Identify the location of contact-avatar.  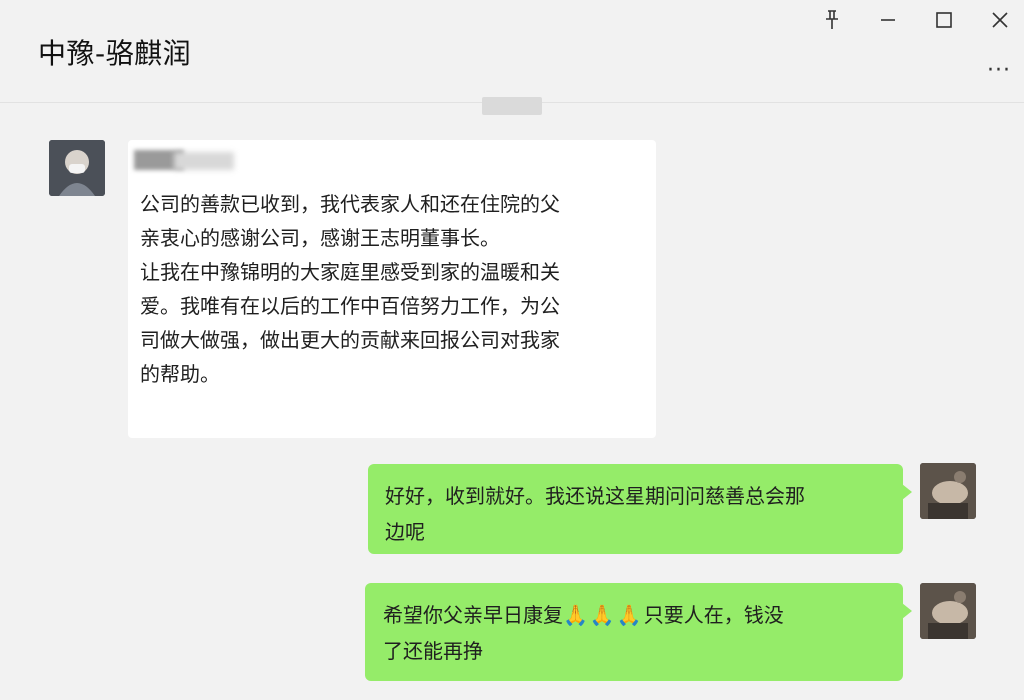
(77, 168).